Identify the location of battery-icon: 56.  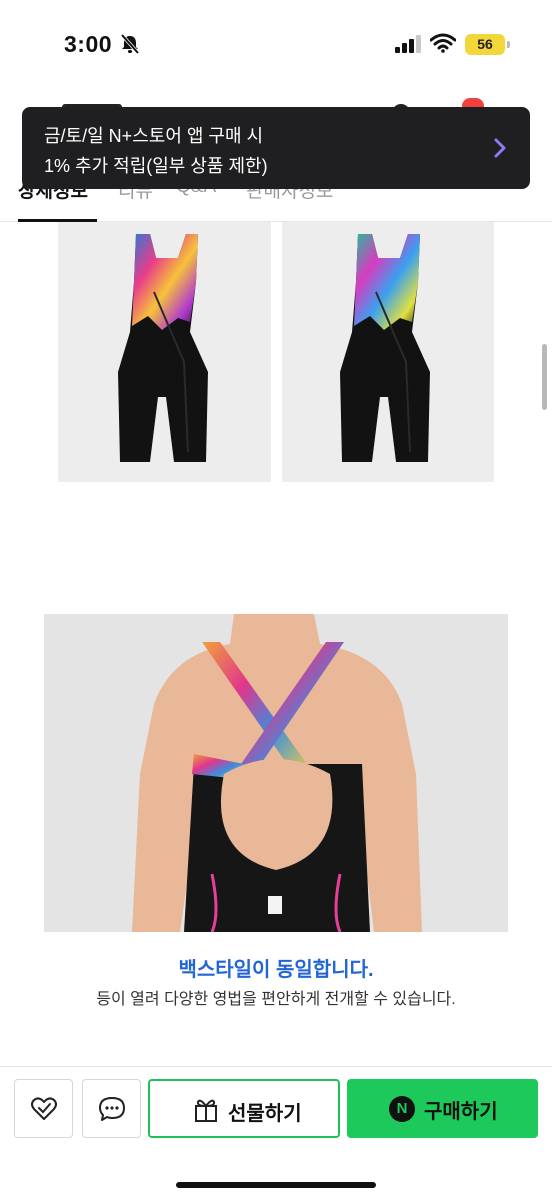
(487, 44).